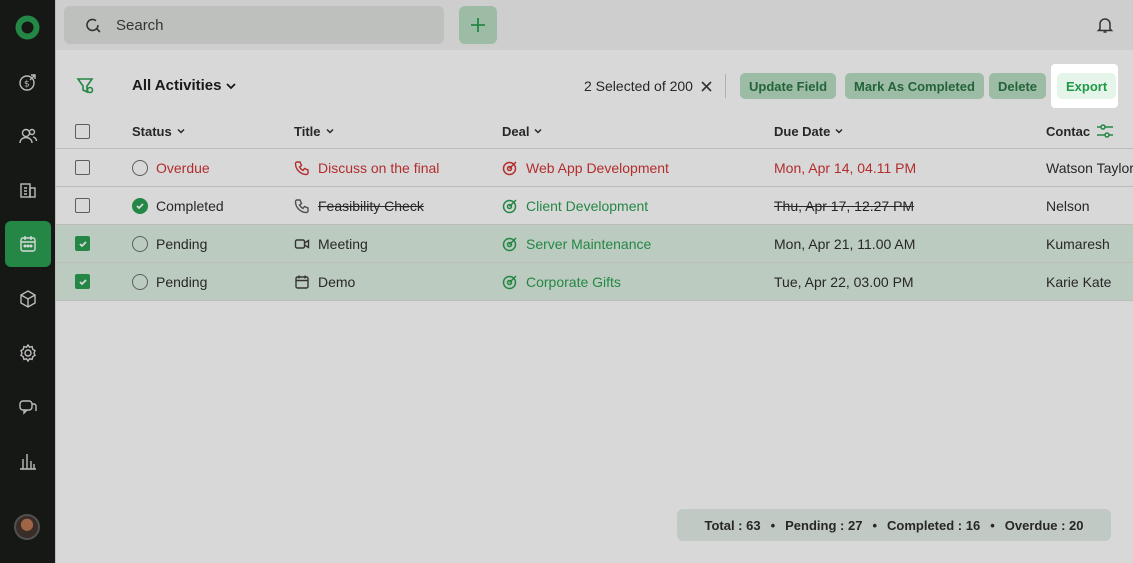 The width and height of the screenshot is (1133, 563). I want to click on filter-icon, so click(85, 86).